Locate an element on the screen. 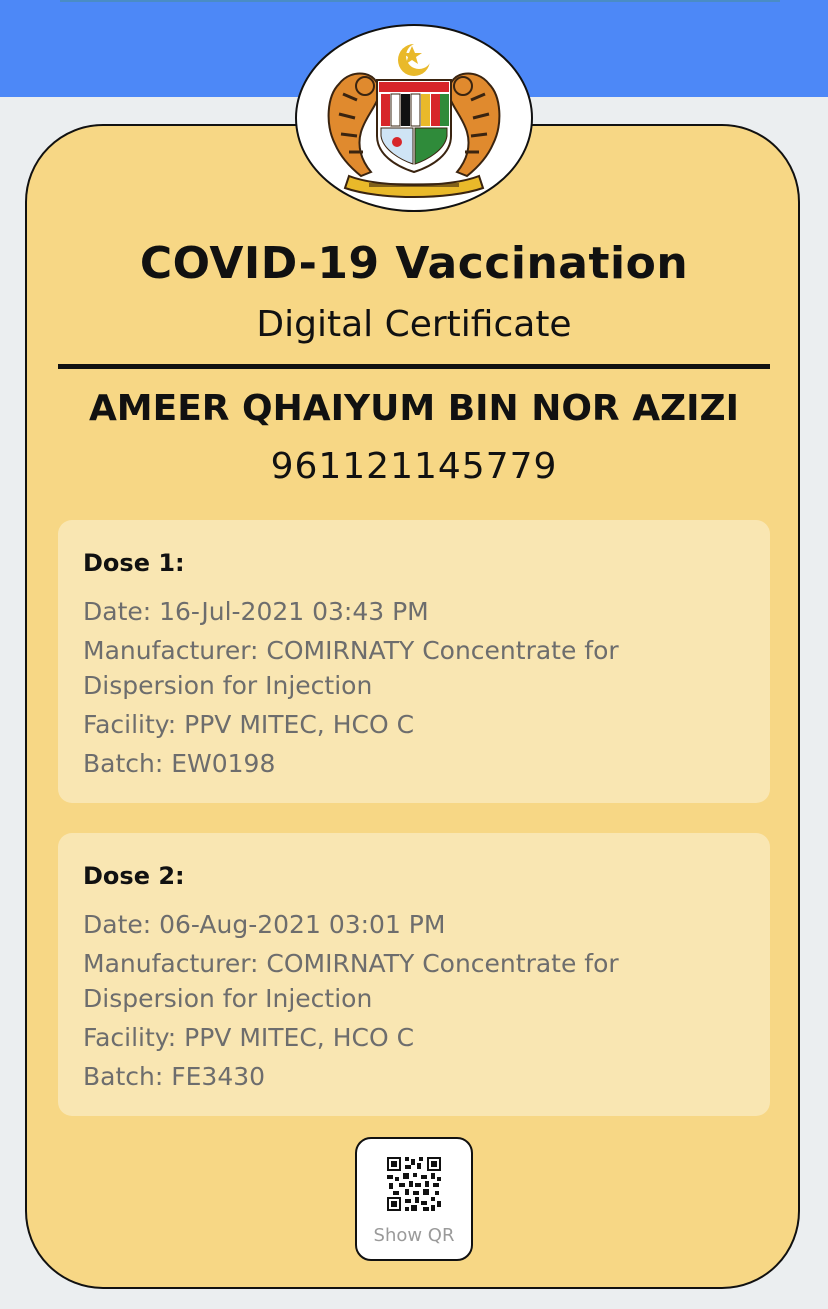  certificate-title: COVID-19 Vaccination is located at coordinates (414, 263).